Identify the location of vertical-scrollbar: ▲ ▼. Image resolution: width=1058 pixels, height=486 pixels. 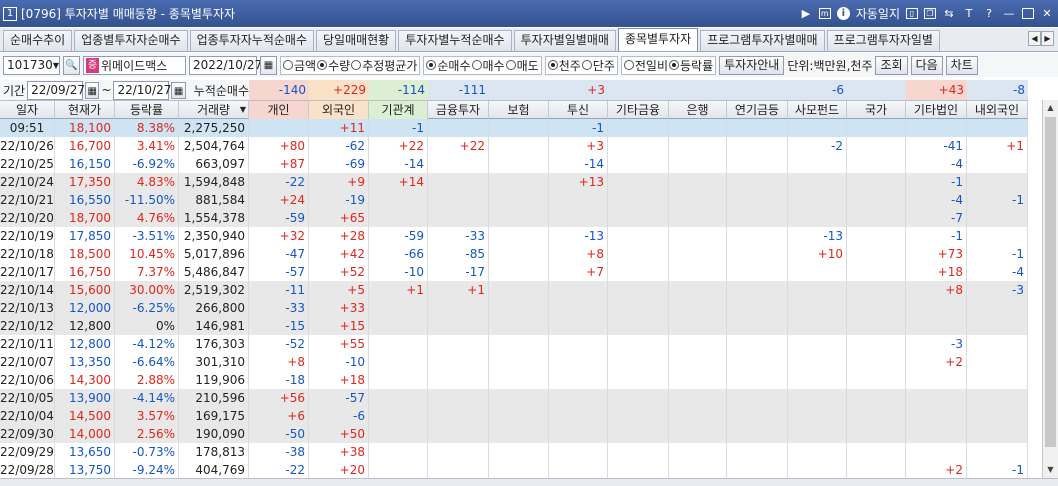
(1050, 289).